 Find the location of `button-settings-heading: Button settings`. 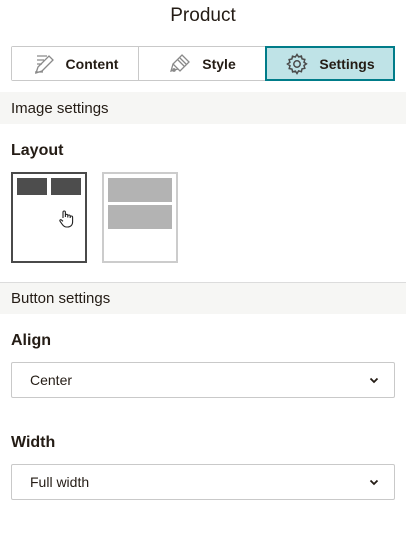

button-settings-heading: Button settings is located at coordinates (203, 298).